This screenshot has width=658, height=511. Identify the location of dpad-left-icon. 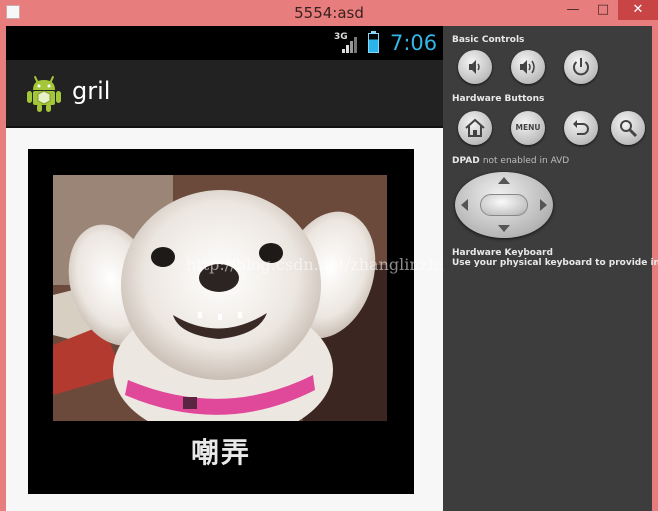
(464, 205).